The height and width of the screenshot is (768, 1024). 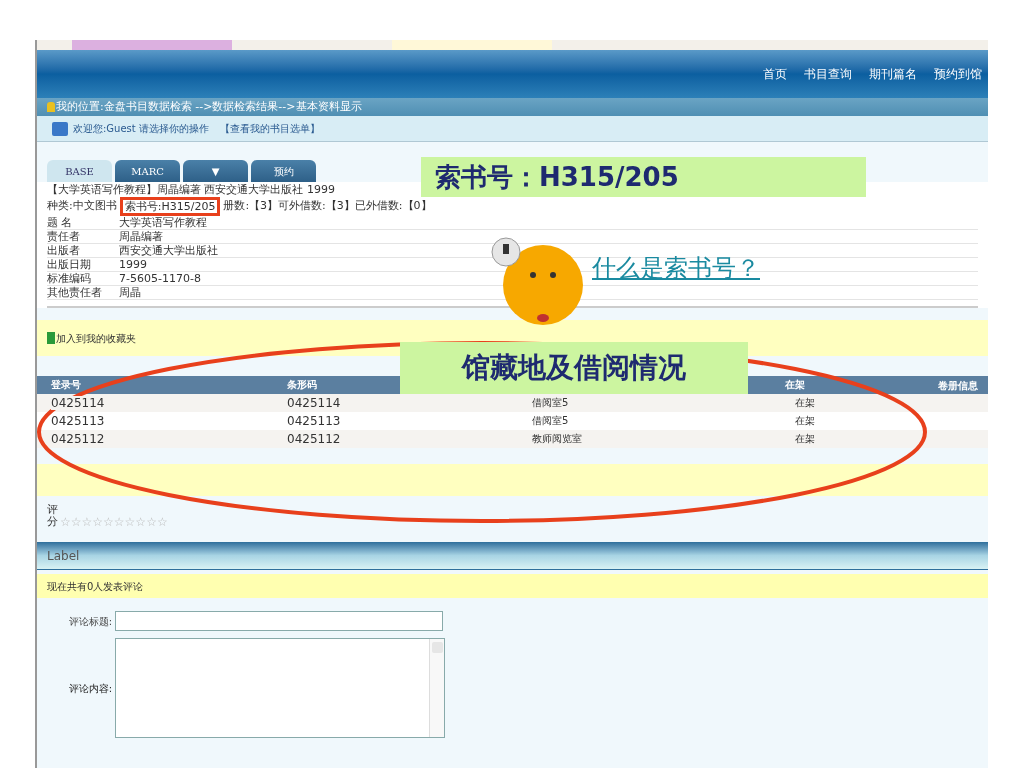 I want to click on tab: ▼, so click(x=215, y=171).